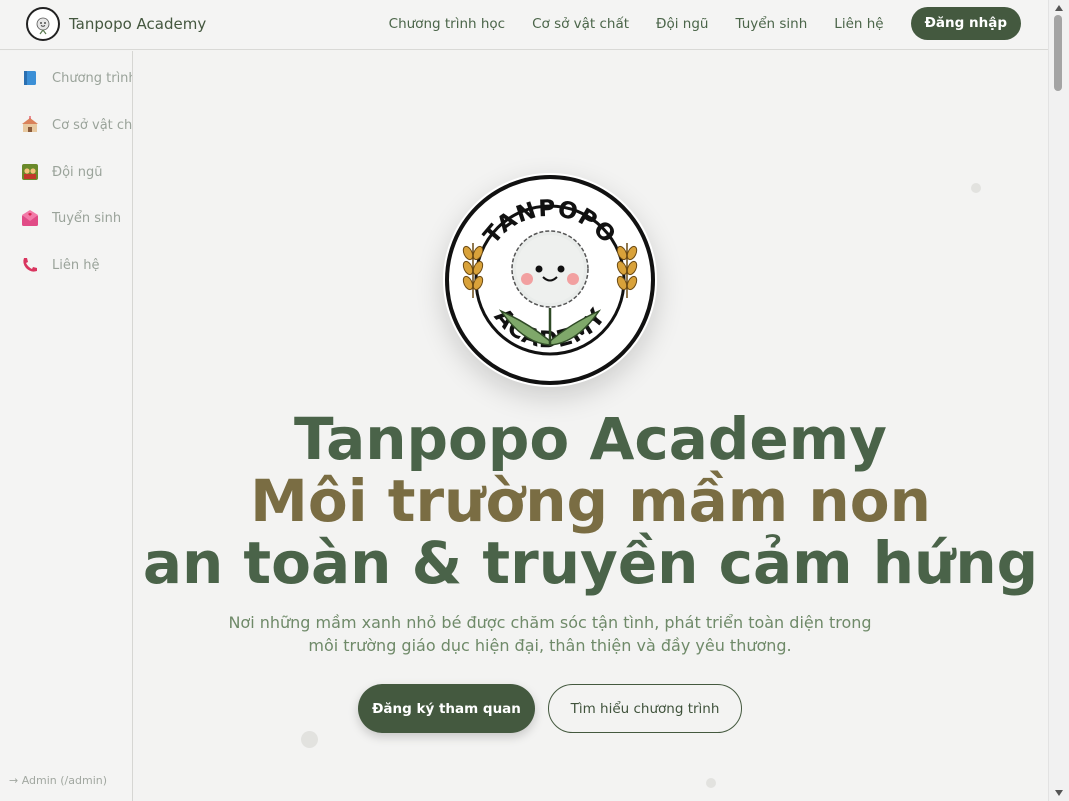 The height and width of the screenshot is (801, 1069). What do you see at coordinates (682, 24) in the screenshot?
I see `nav-link-team: Đội ngũ` at bounding box center [682, 24].